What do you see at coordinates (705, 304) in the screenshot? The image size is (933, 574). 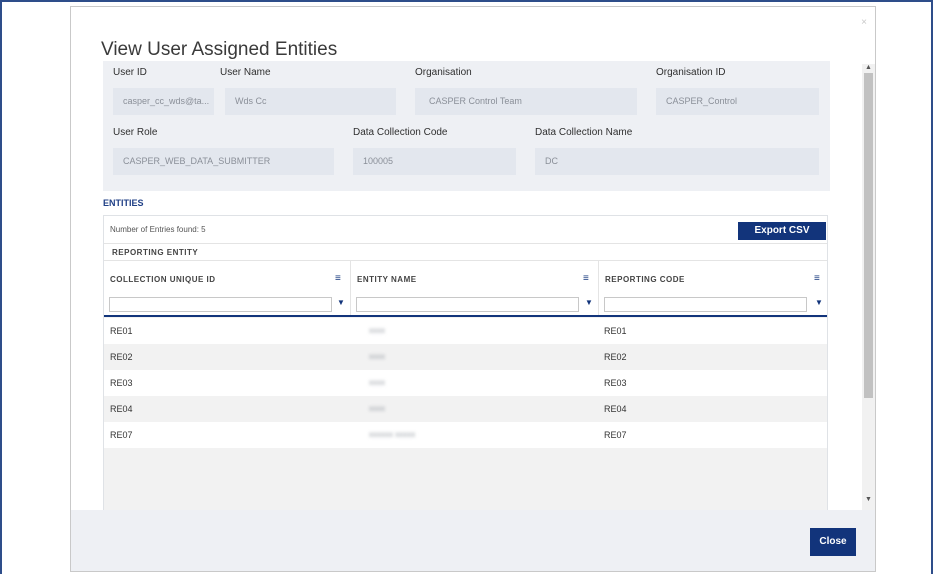 I see `filter-input-reporting-code` at bounding box center [705, 304].